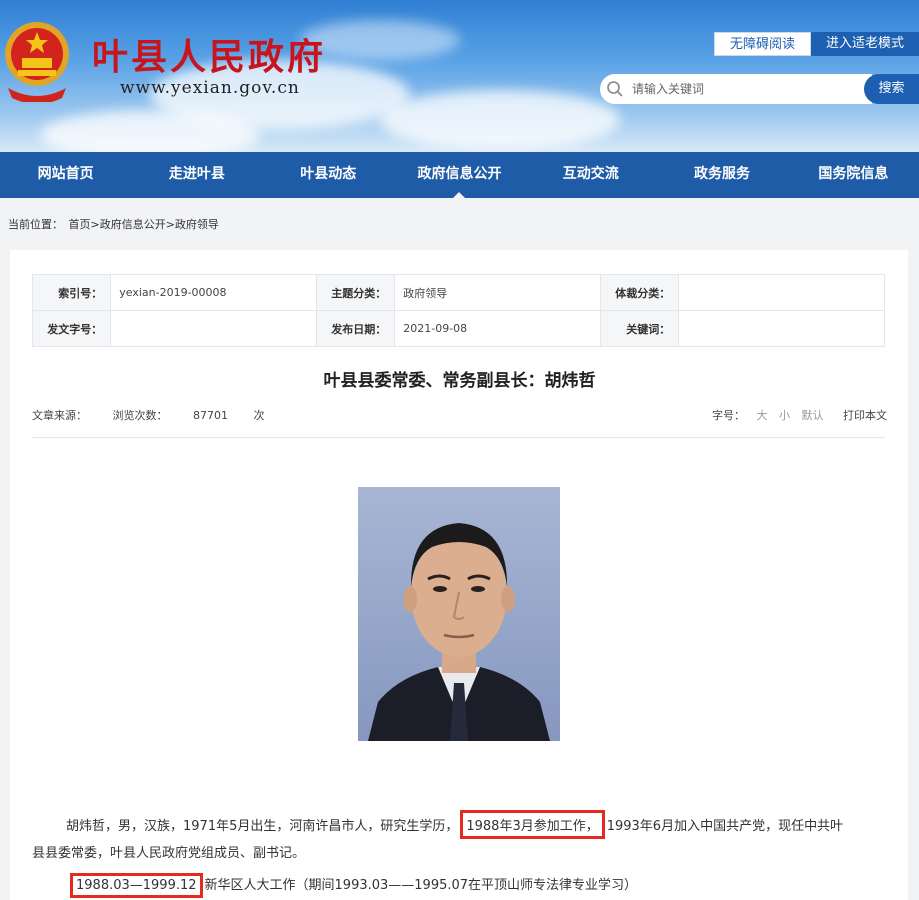 This screenshot has width=919, height=900. I want to click on site-url: www.yexian.gov.cn, so click(210, 88).